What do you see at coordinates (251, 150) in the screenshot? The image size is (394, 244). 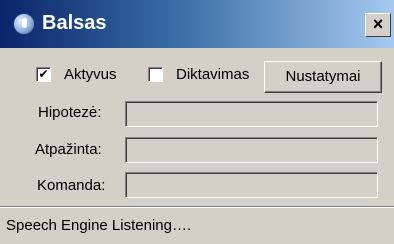 I see `recognized-field` at bounding box center [251, 150].